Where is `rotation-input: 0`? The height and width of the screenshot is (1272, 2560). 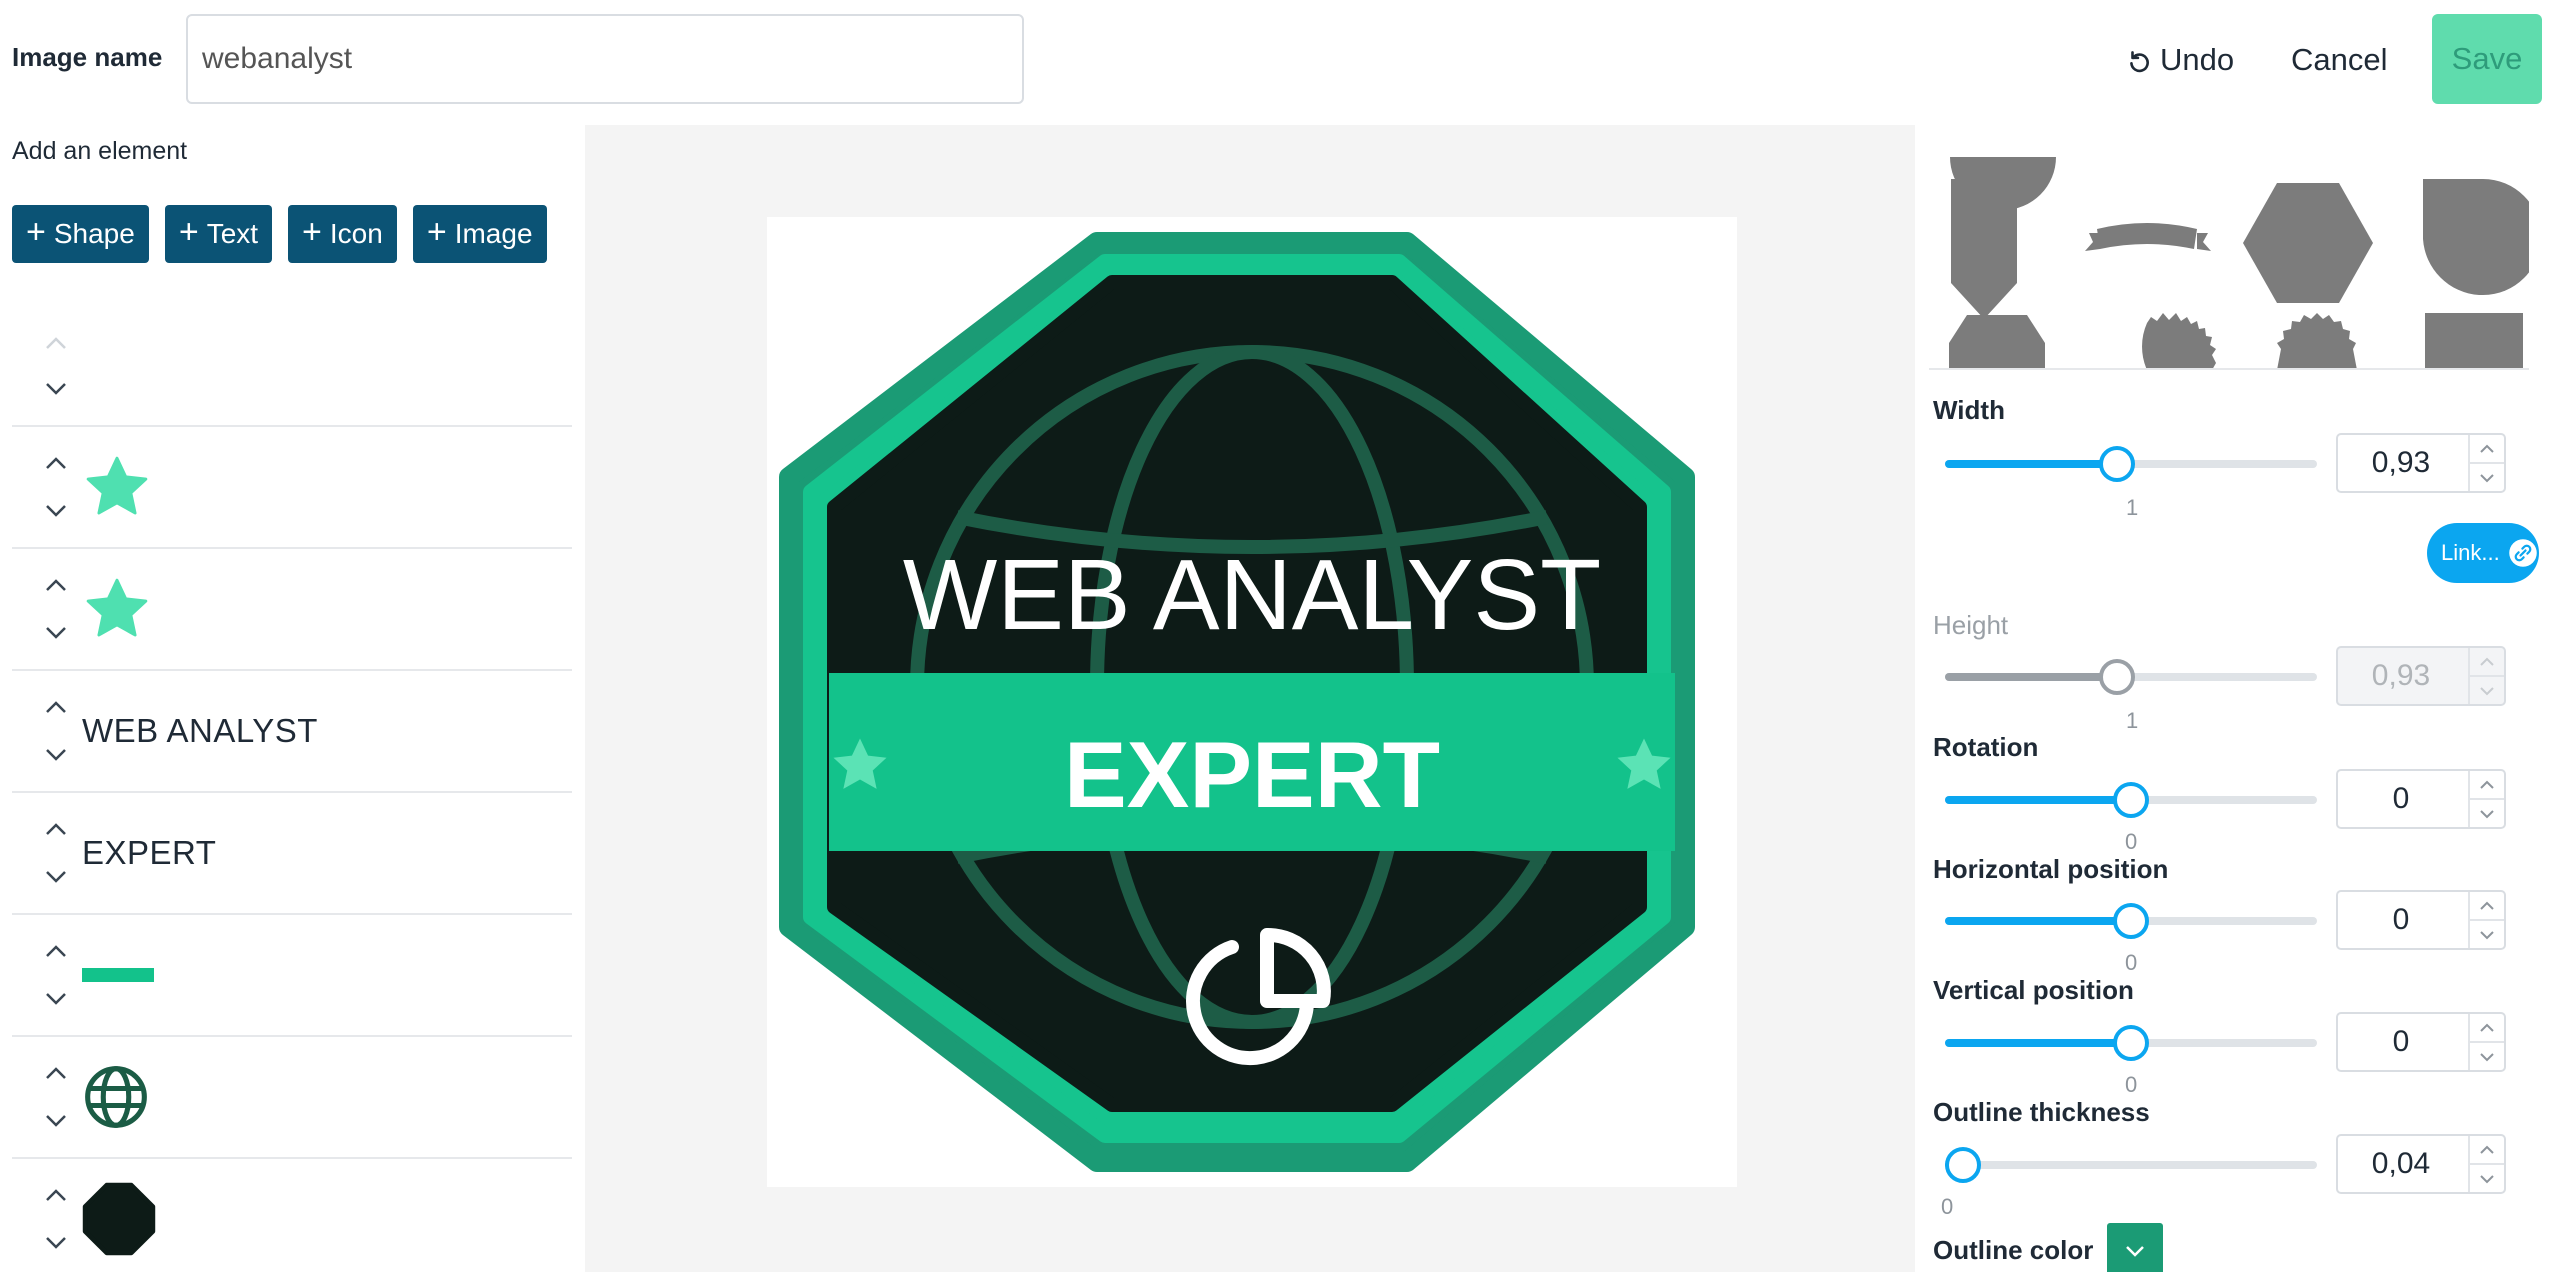 rotation-input: 0 is located at coordinates (2421, 799).